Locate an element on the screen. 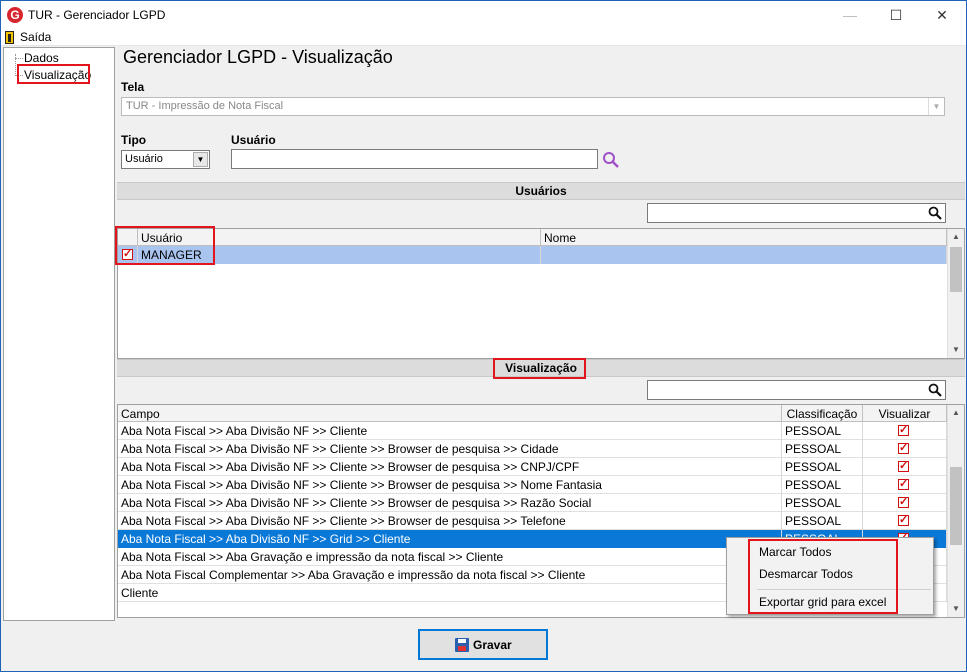  column-header-label: Visualizar is located at coordinates (904, 414).